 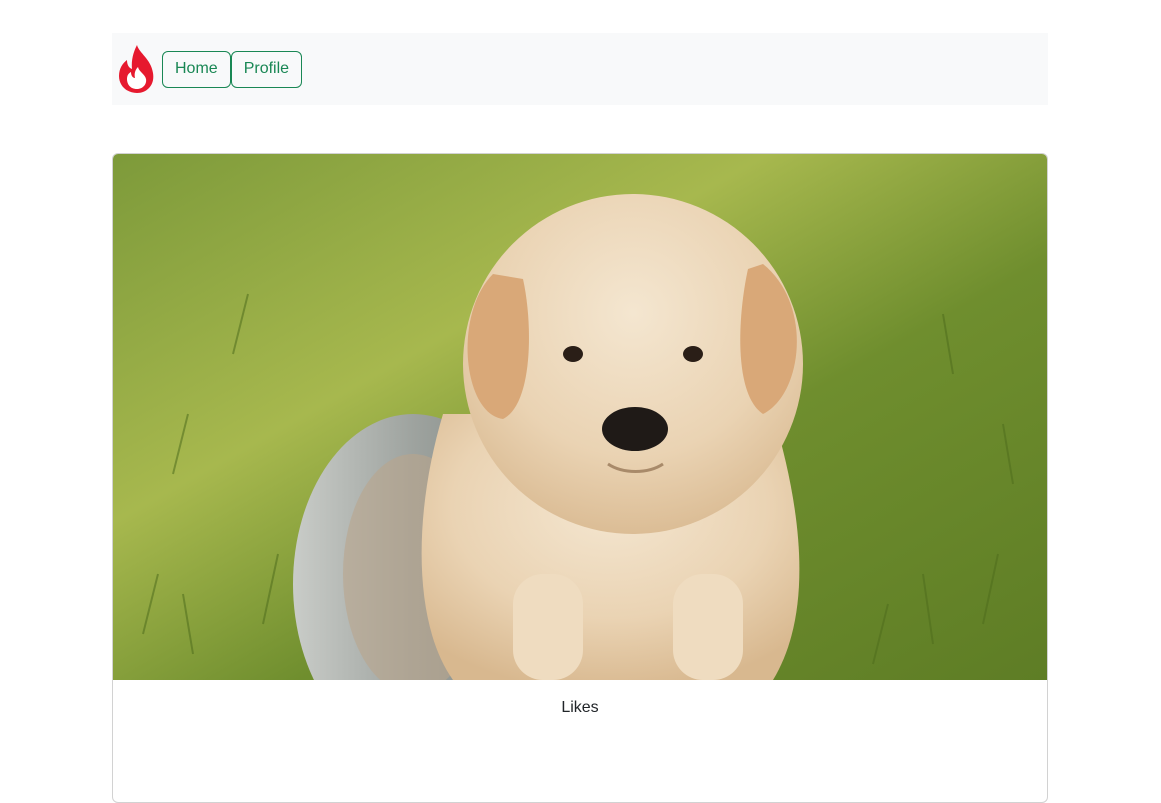 What do you see at coordinates (137, 69) in the screenshot?
I see `flame-icon` at bounding box center [137, 69].